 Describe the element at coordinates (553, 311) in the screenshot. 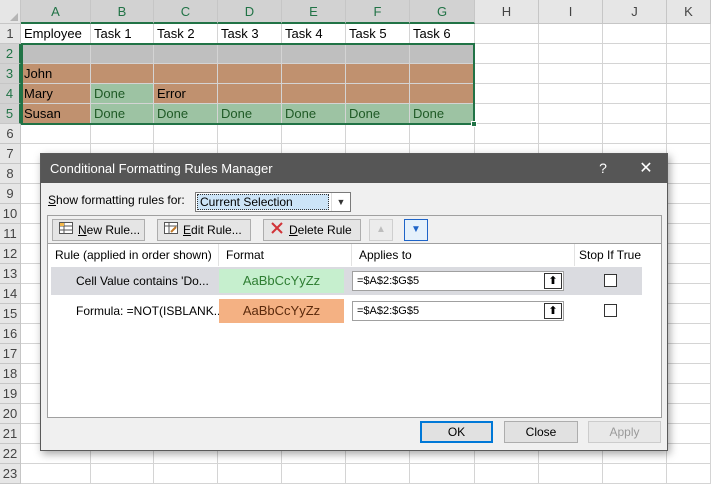

I see `collapse-range-icon: ⬆` at that location.